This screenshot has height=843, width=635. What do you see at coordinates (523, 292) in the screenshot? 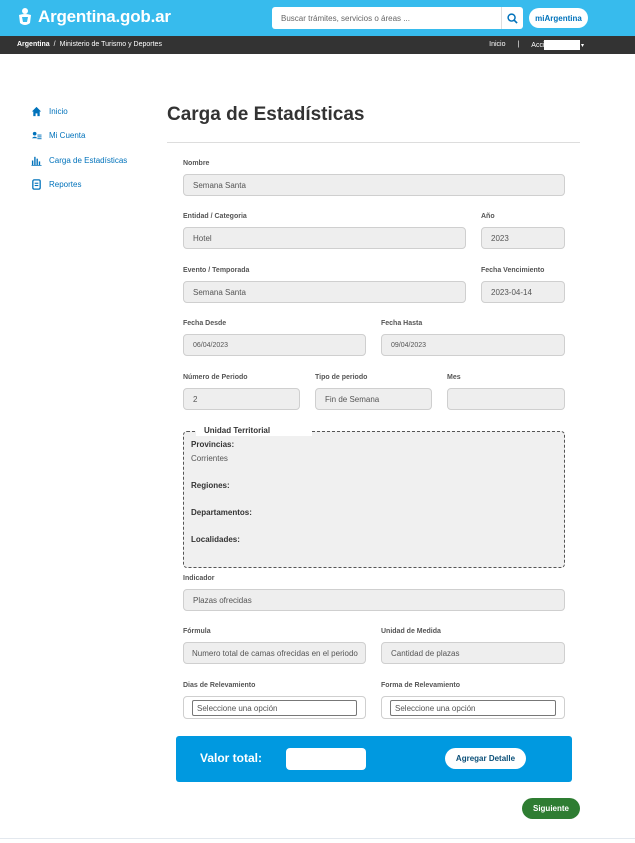
I see `vencimiento-field: 2023-04-14` at bounding box center [523, 292].